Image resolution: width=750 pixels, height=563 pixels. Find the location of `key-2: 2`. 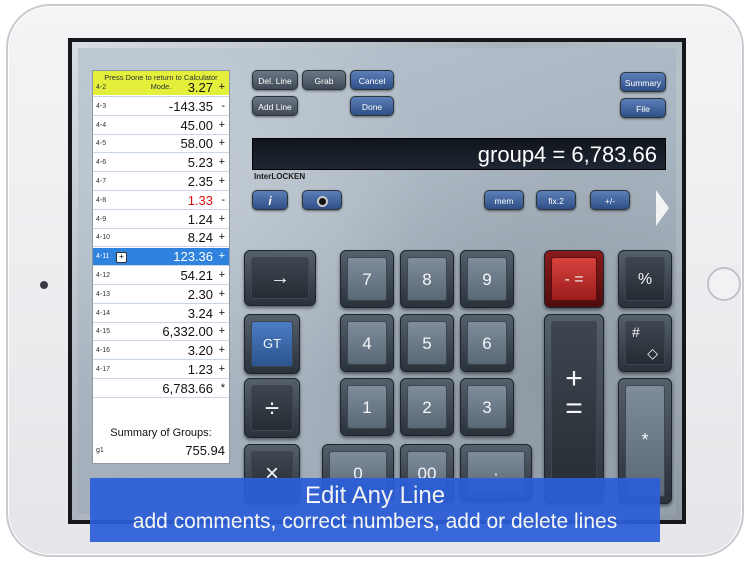

key-2: 2 is located at coordinates (427, 407).